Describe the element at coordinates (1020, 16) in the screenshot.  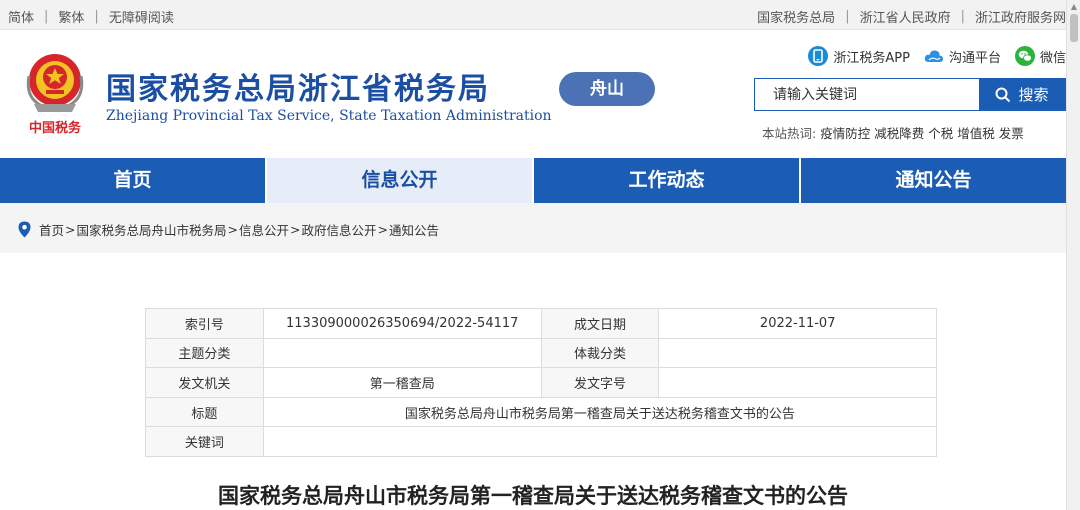
I see `zhejiang-service-link: 浙江政府服务网` at that location.